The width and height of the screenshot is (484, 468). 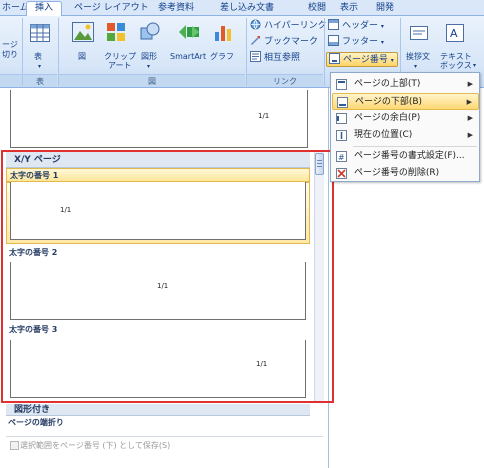 I want to click on clip-art-label-2: アート, so click(x=120, y=65).